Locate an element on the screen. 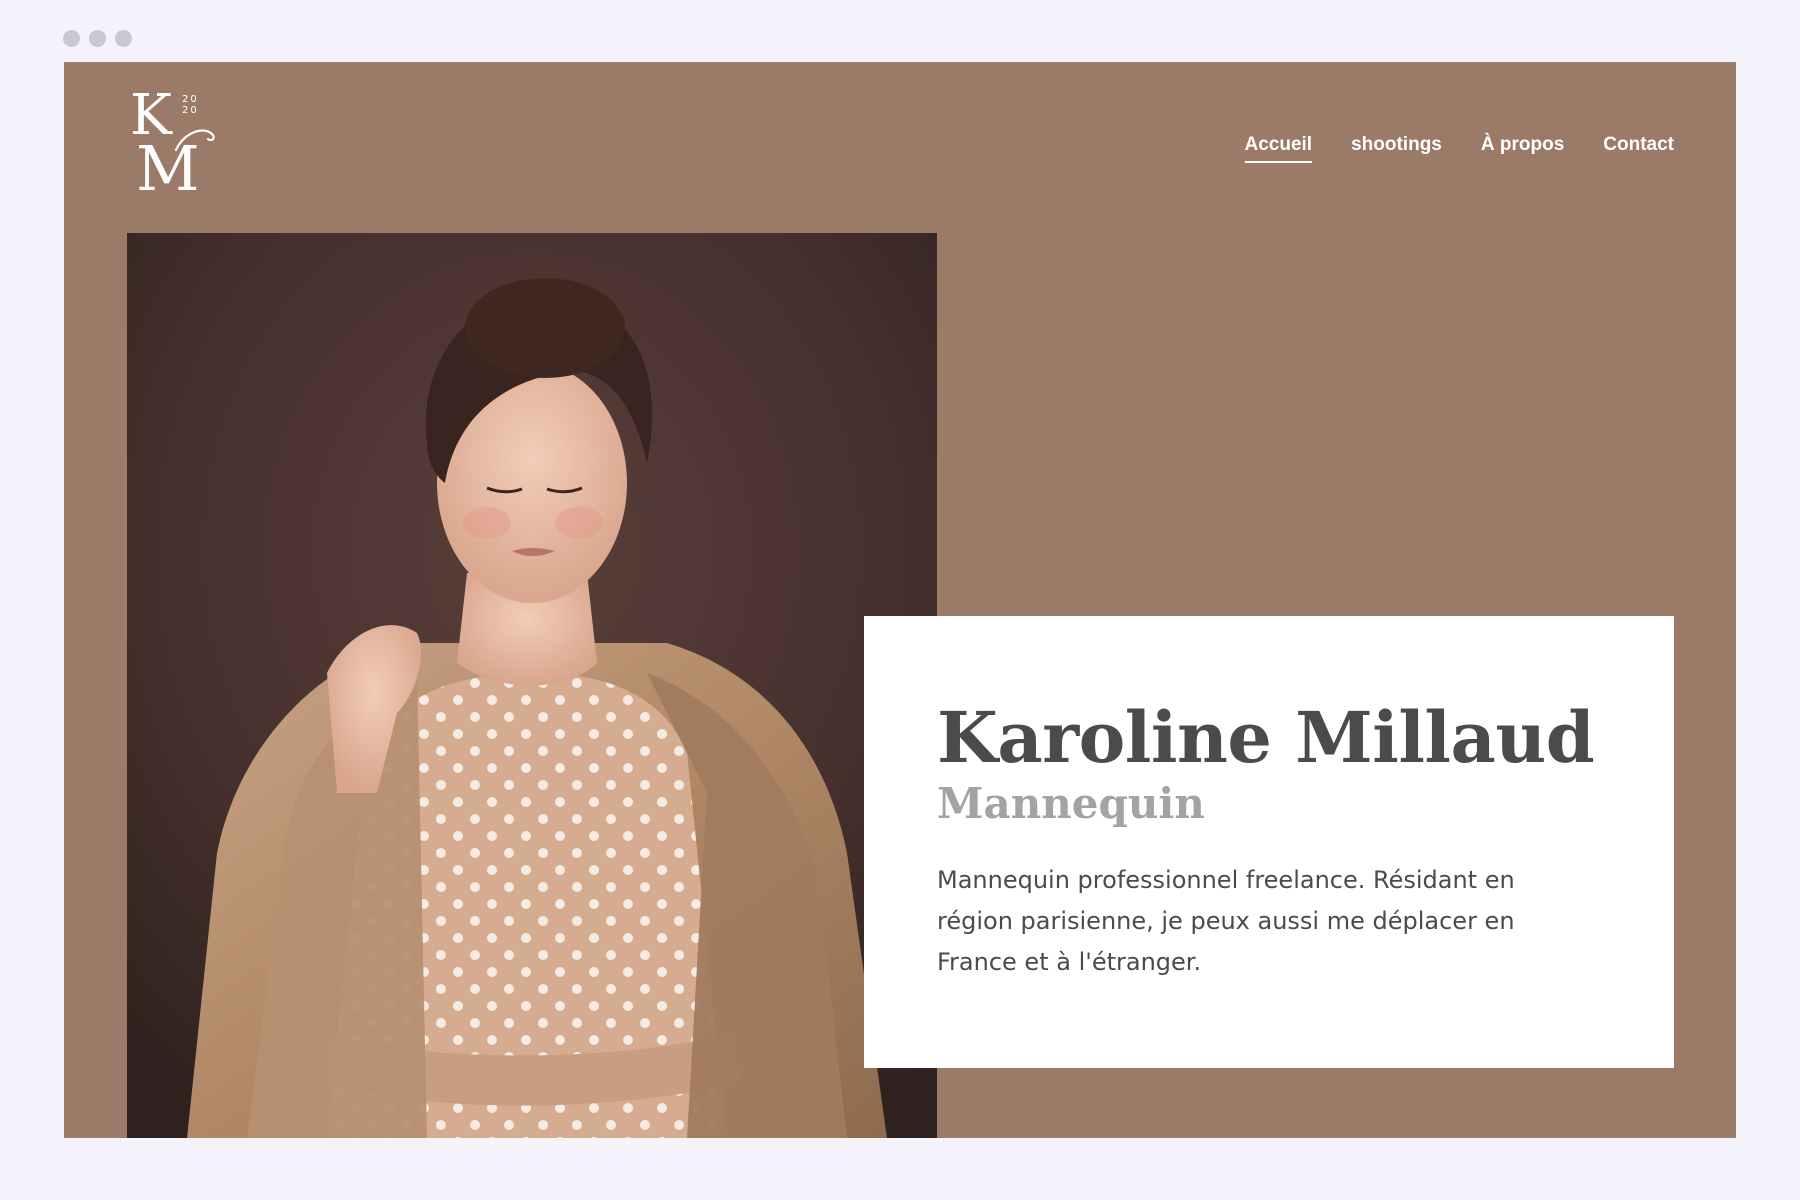 The height and width of the screenshot is (1200, 1800). nav-item-shootings: shootings is located at coordinates (1396, 147).